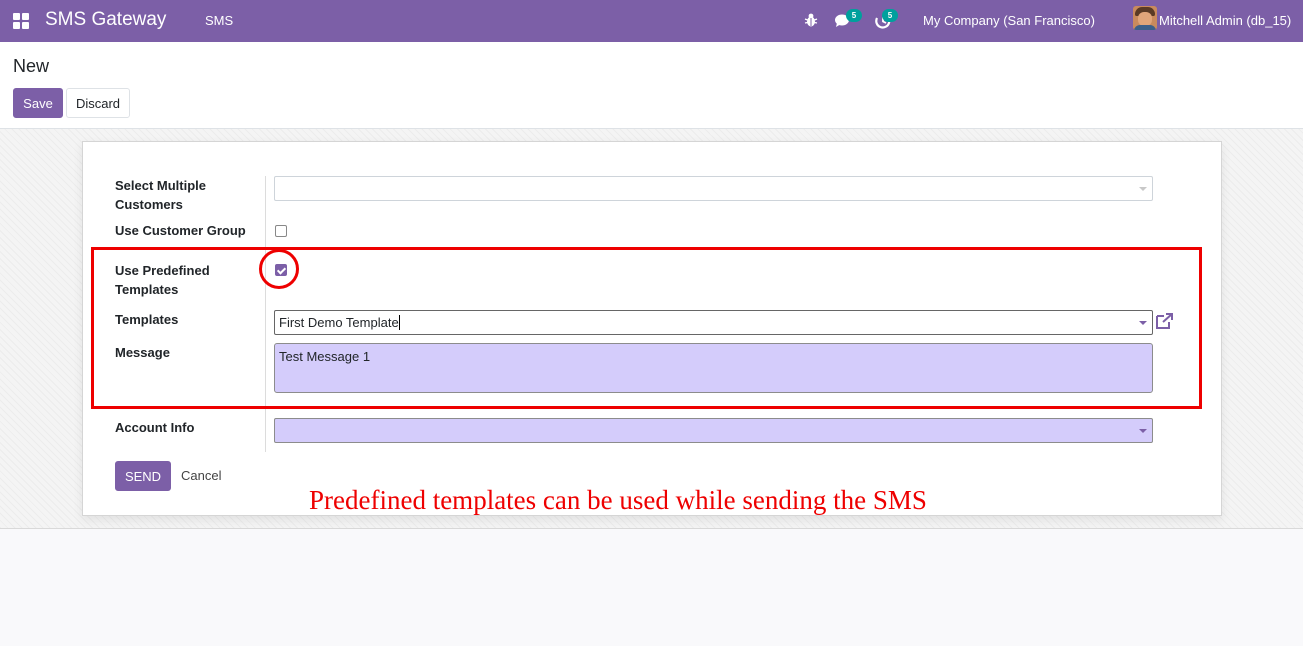  What do you see at coordinates (713, 430) in the screenshot?
I see `account-info-field` at bounding box center [713, 430].